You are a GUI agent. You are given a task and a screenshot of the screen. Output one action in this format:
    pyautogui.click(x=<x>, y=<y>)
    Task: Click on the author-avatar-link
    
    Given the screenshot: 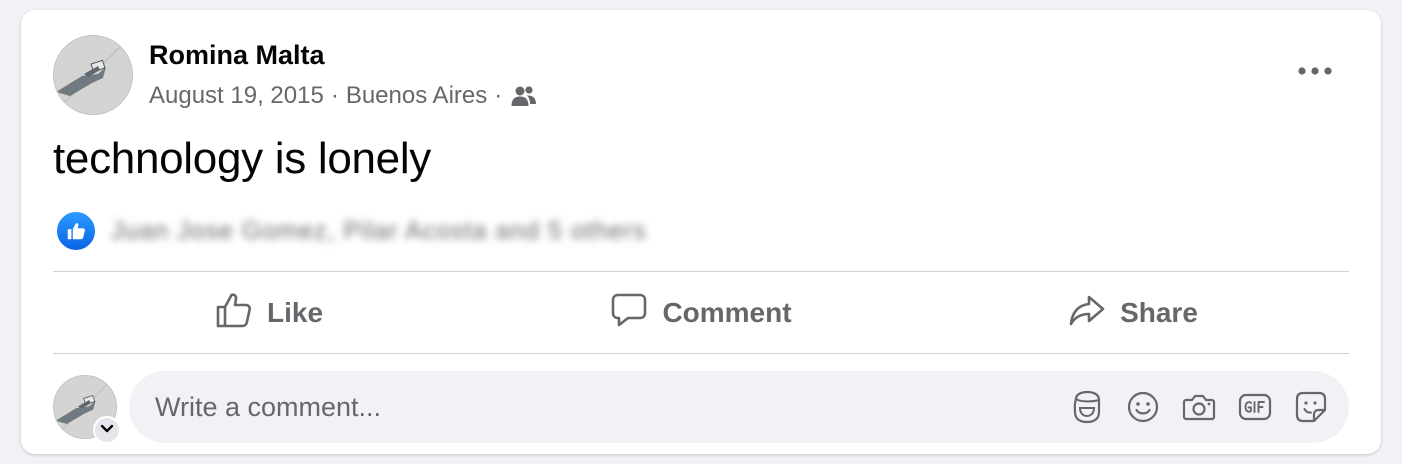 What is the action you would take?
    pyautogui.click(x=93, y=75)
    